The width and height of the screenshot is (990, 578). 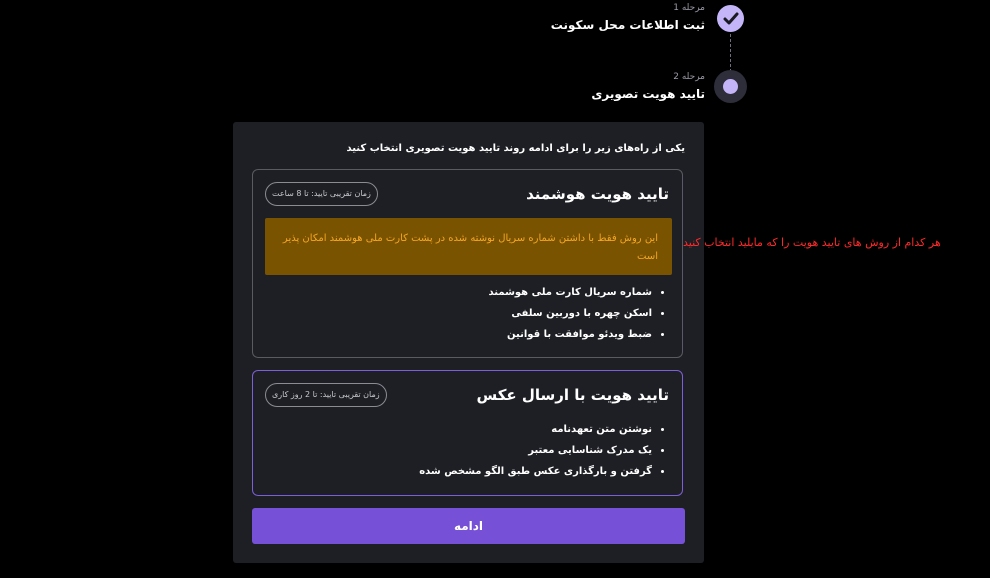 What do you see at coordinates (468, 526) in the screenshot?
I see `continue-button: ادامه` at bounding box center [468, 526].